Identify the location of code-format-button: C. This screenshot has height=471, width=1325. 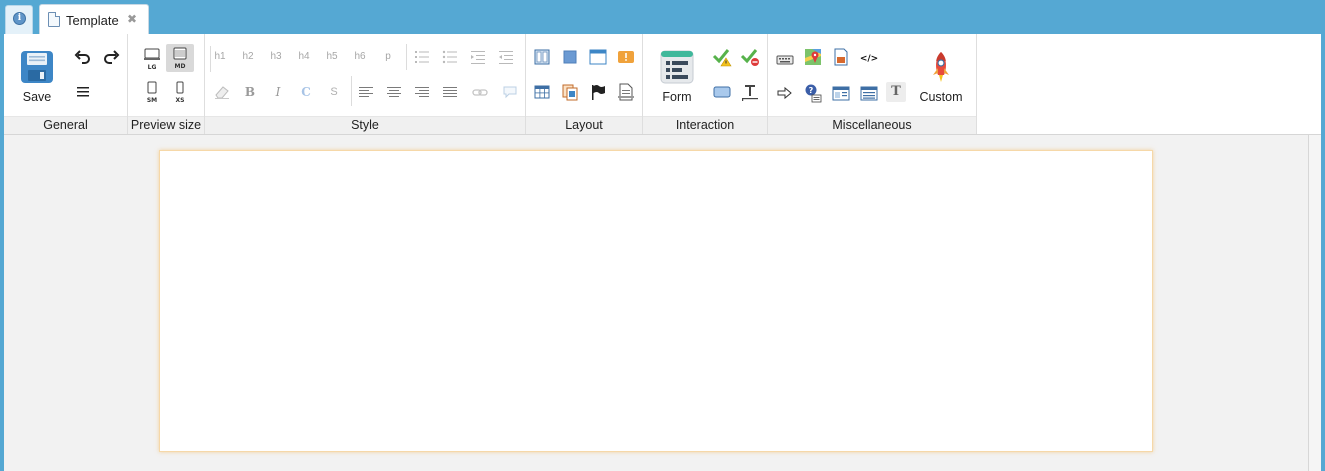
(306, 92).